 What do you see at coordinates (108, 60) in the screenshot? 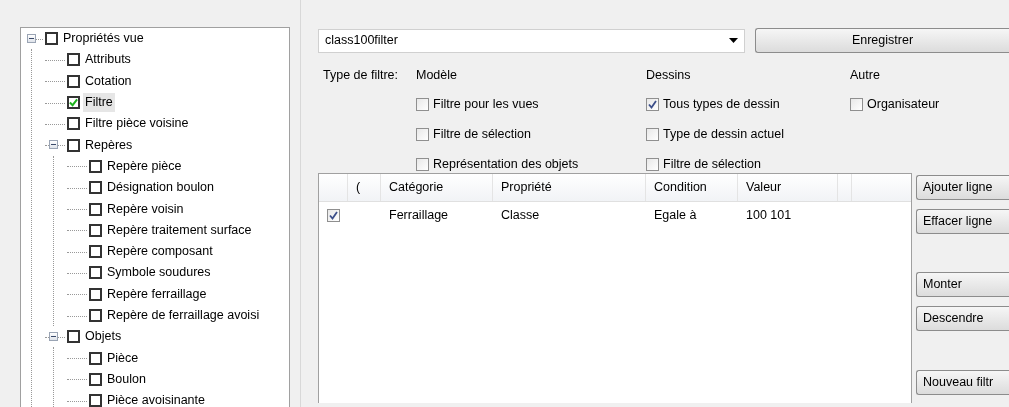
I see `tree-item: Attributs` at bounding box center [108, 60].